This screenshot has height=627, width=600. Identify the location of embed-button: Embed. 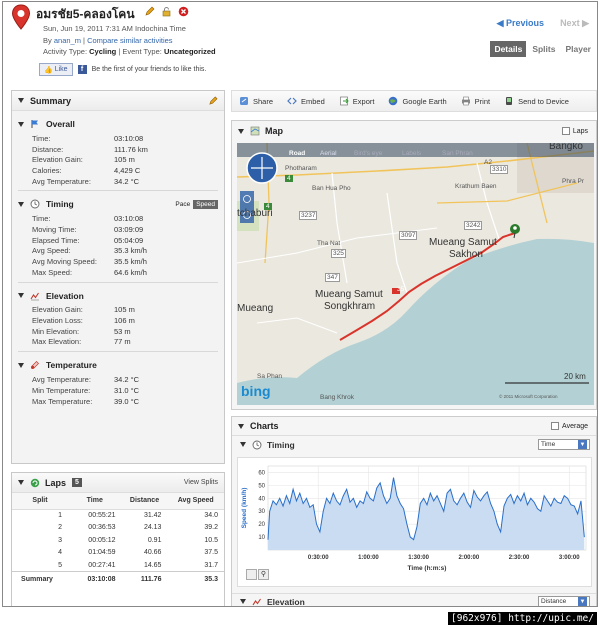
(306, 101).